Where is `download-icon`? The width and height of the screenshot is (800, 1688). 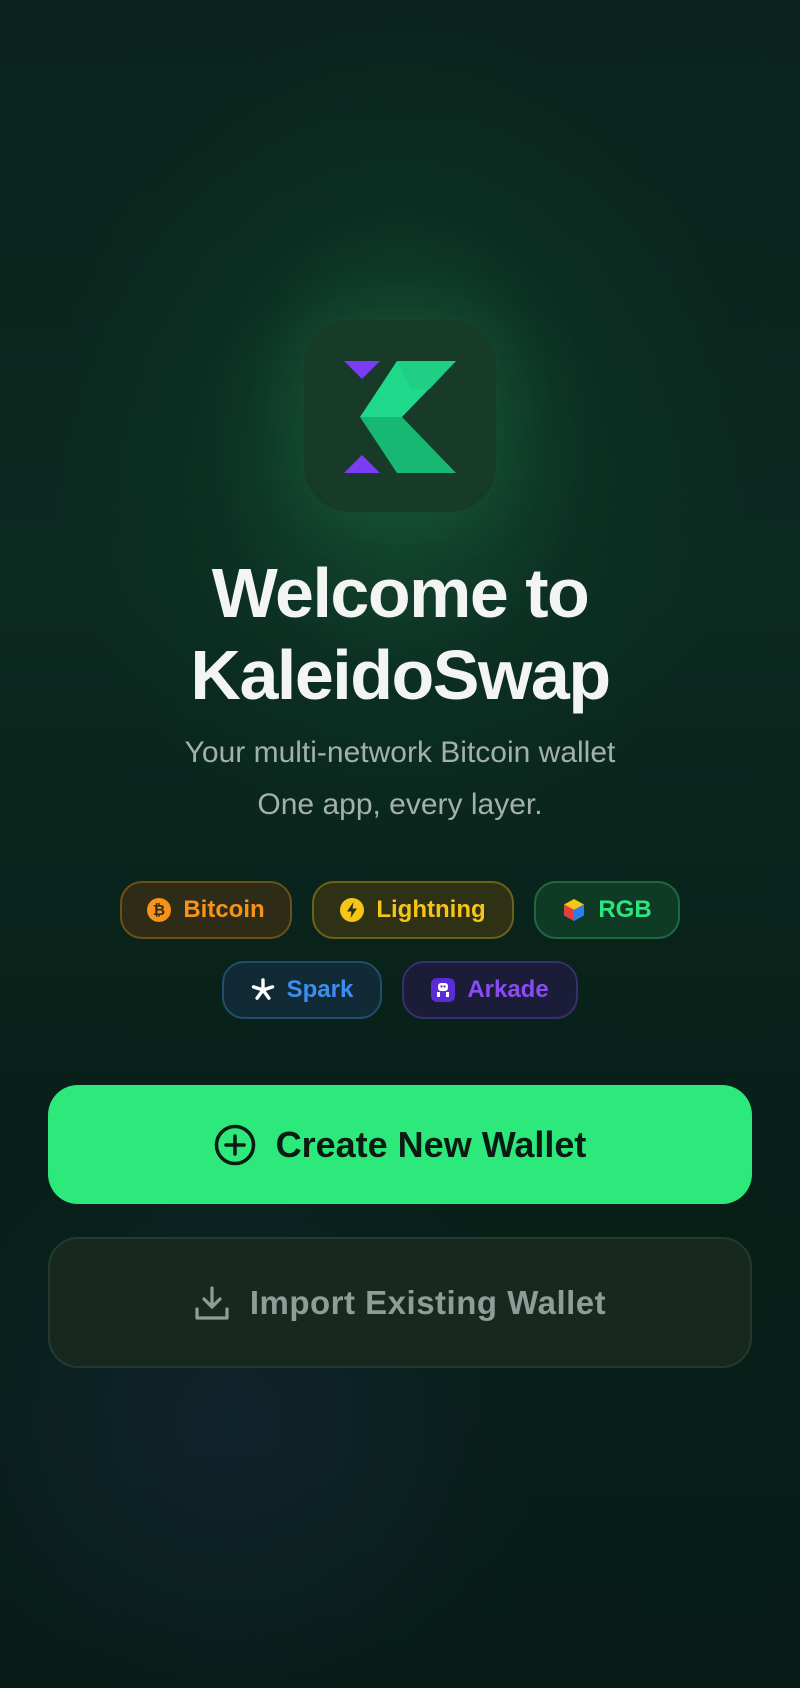 download-icon is located at coordinates (212, 1302).